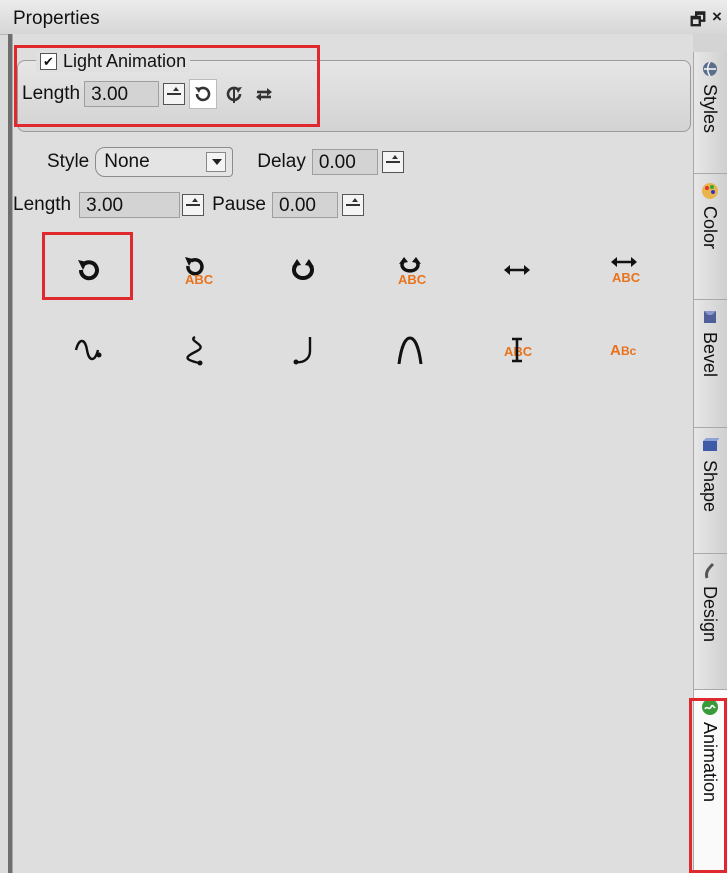 Image resolution: width=727 pixels, height=873 pixels. What do you see at coordinates (353, 205) in the screenshot?
I see `pause-spinner` at bounding box center [353, 205].